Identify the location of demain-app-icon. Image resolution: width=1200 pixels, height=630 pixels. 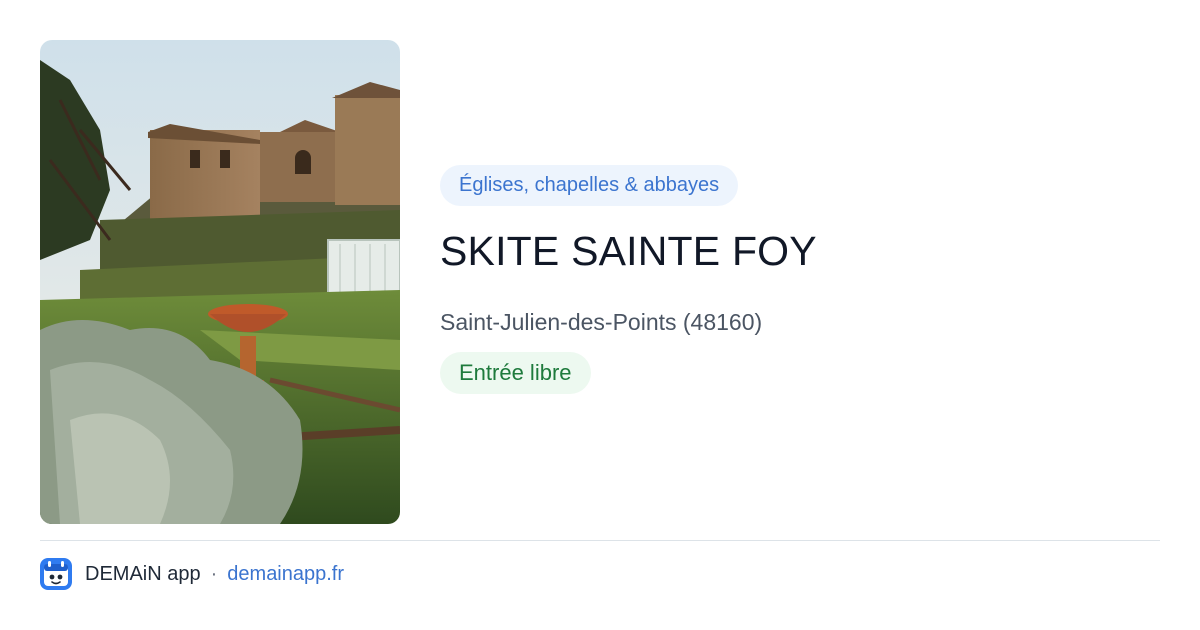
(56, 574).